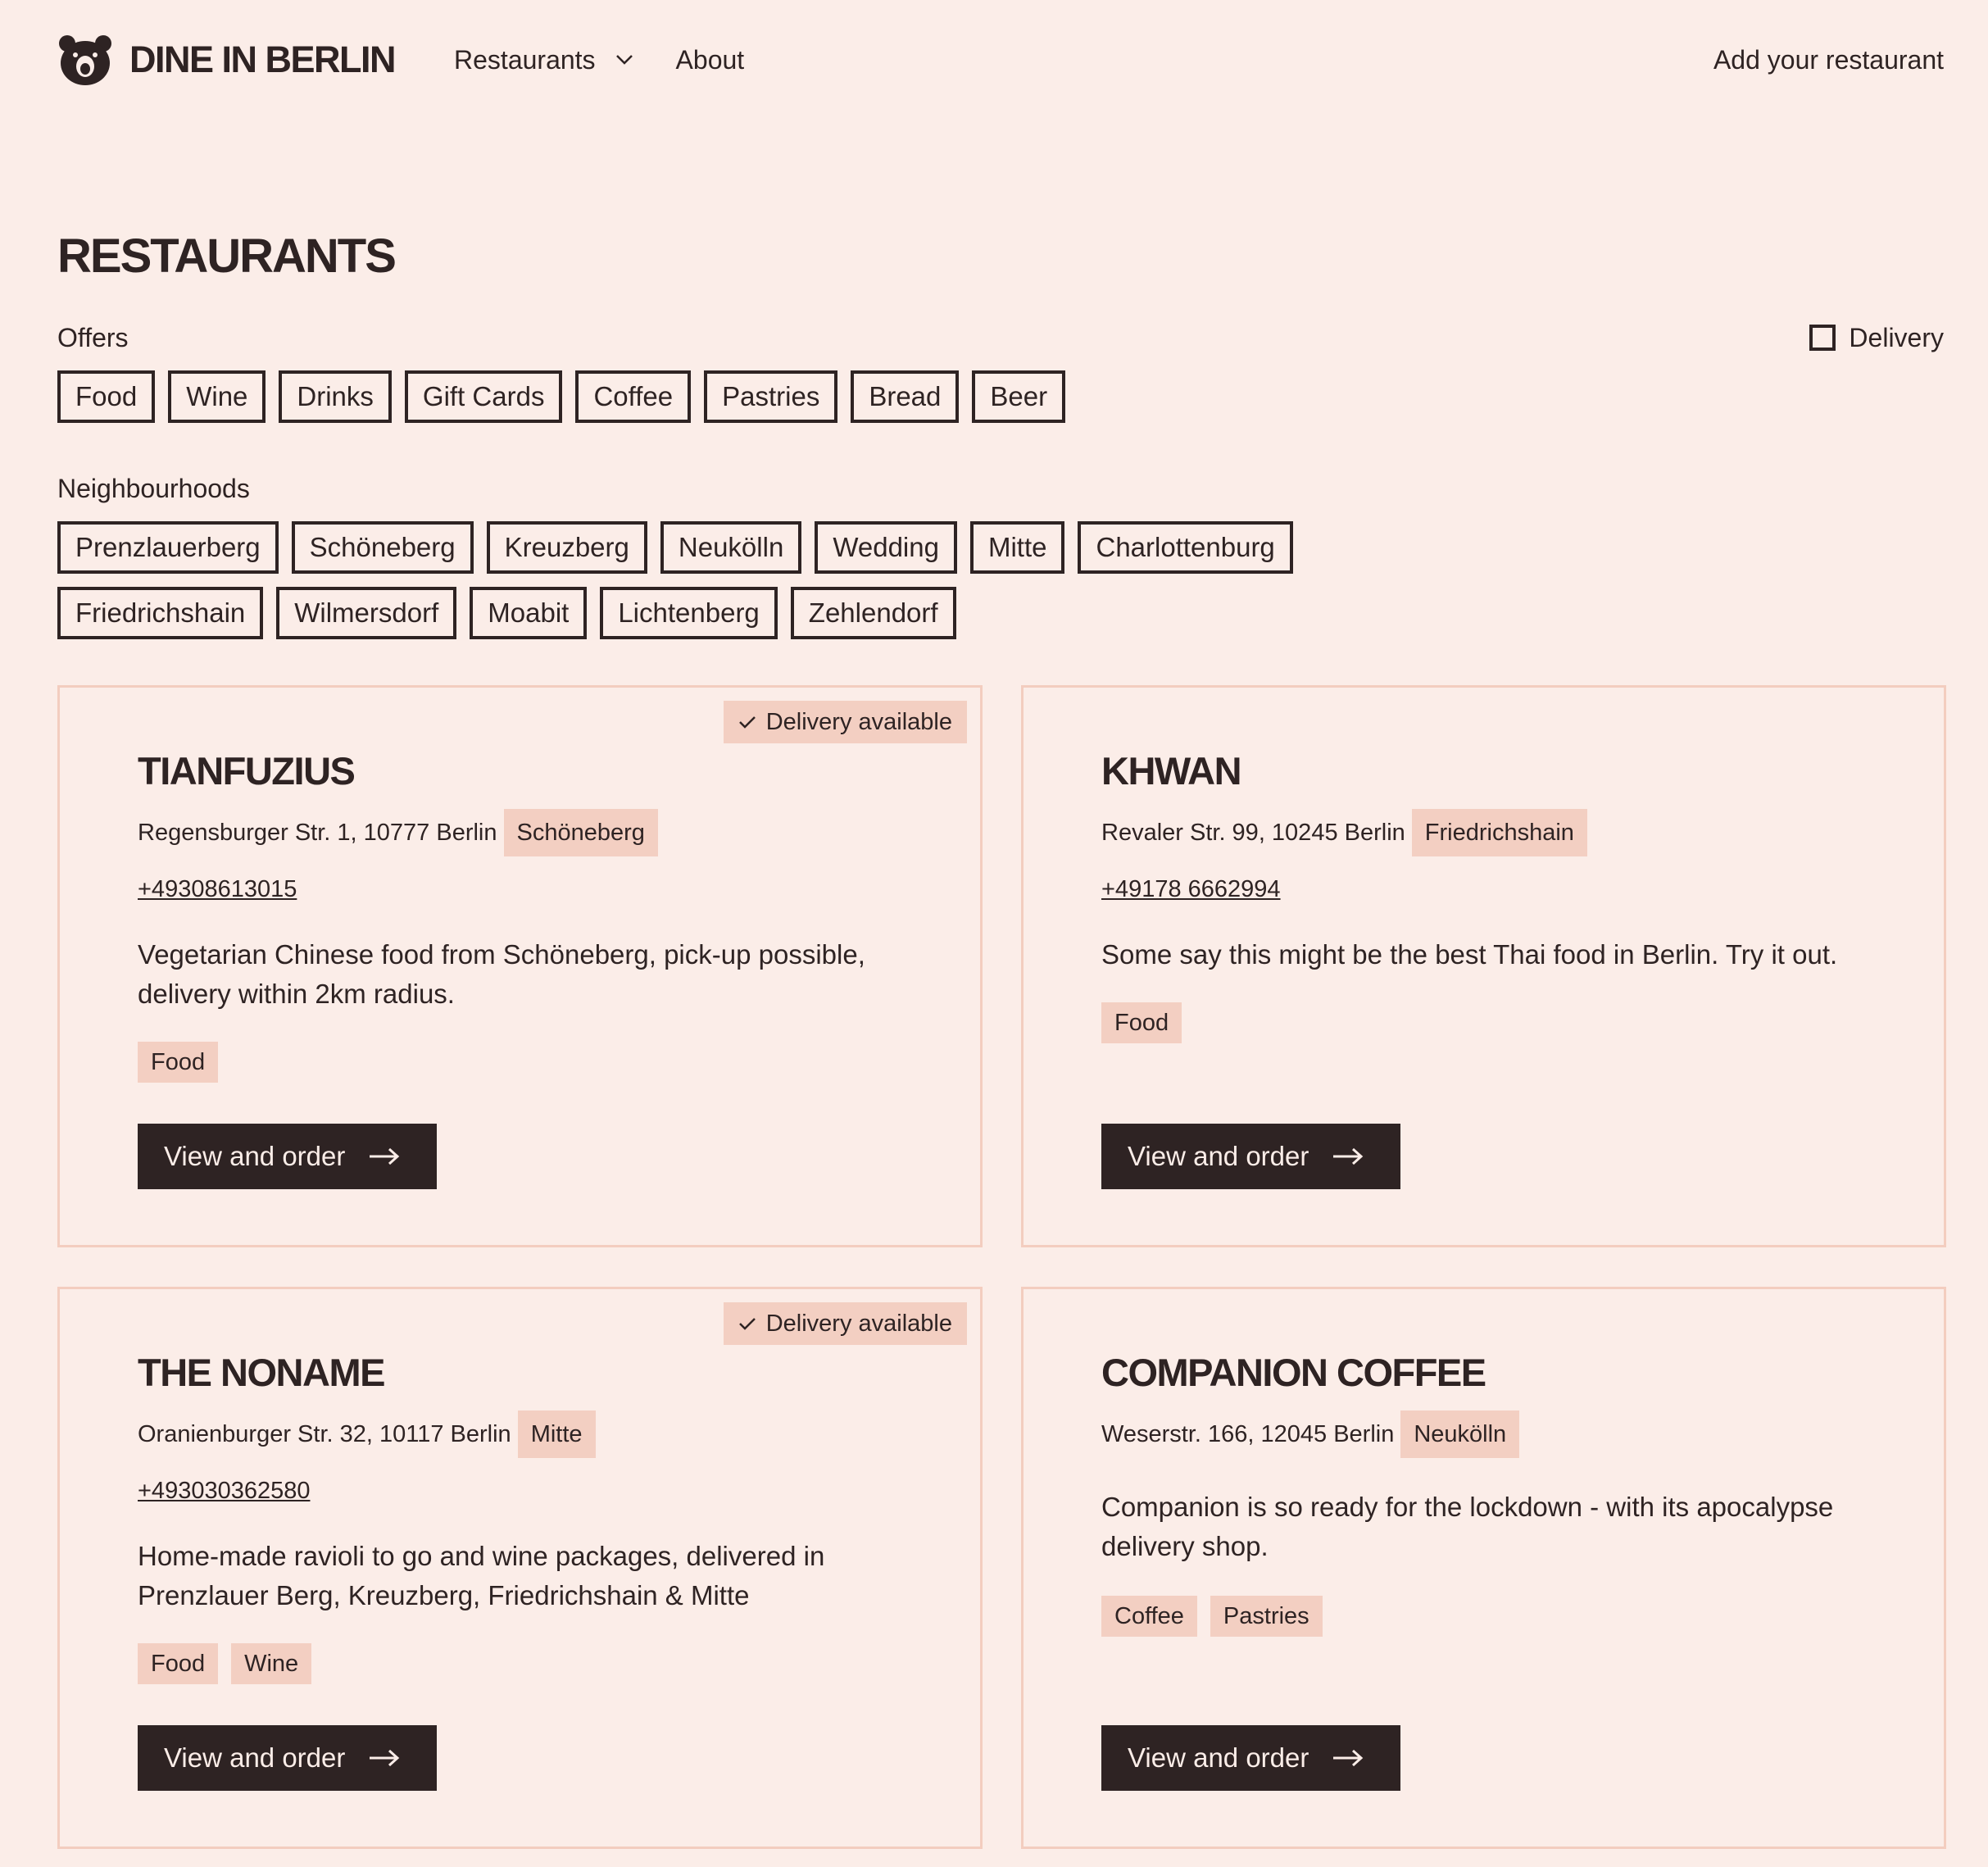 This screenshot has width=1988, height=1867. Describe the element at coordinates (1293, 1373) in the screenshot. I see `restaurant-name: COMPANION COFFEE` at that location.